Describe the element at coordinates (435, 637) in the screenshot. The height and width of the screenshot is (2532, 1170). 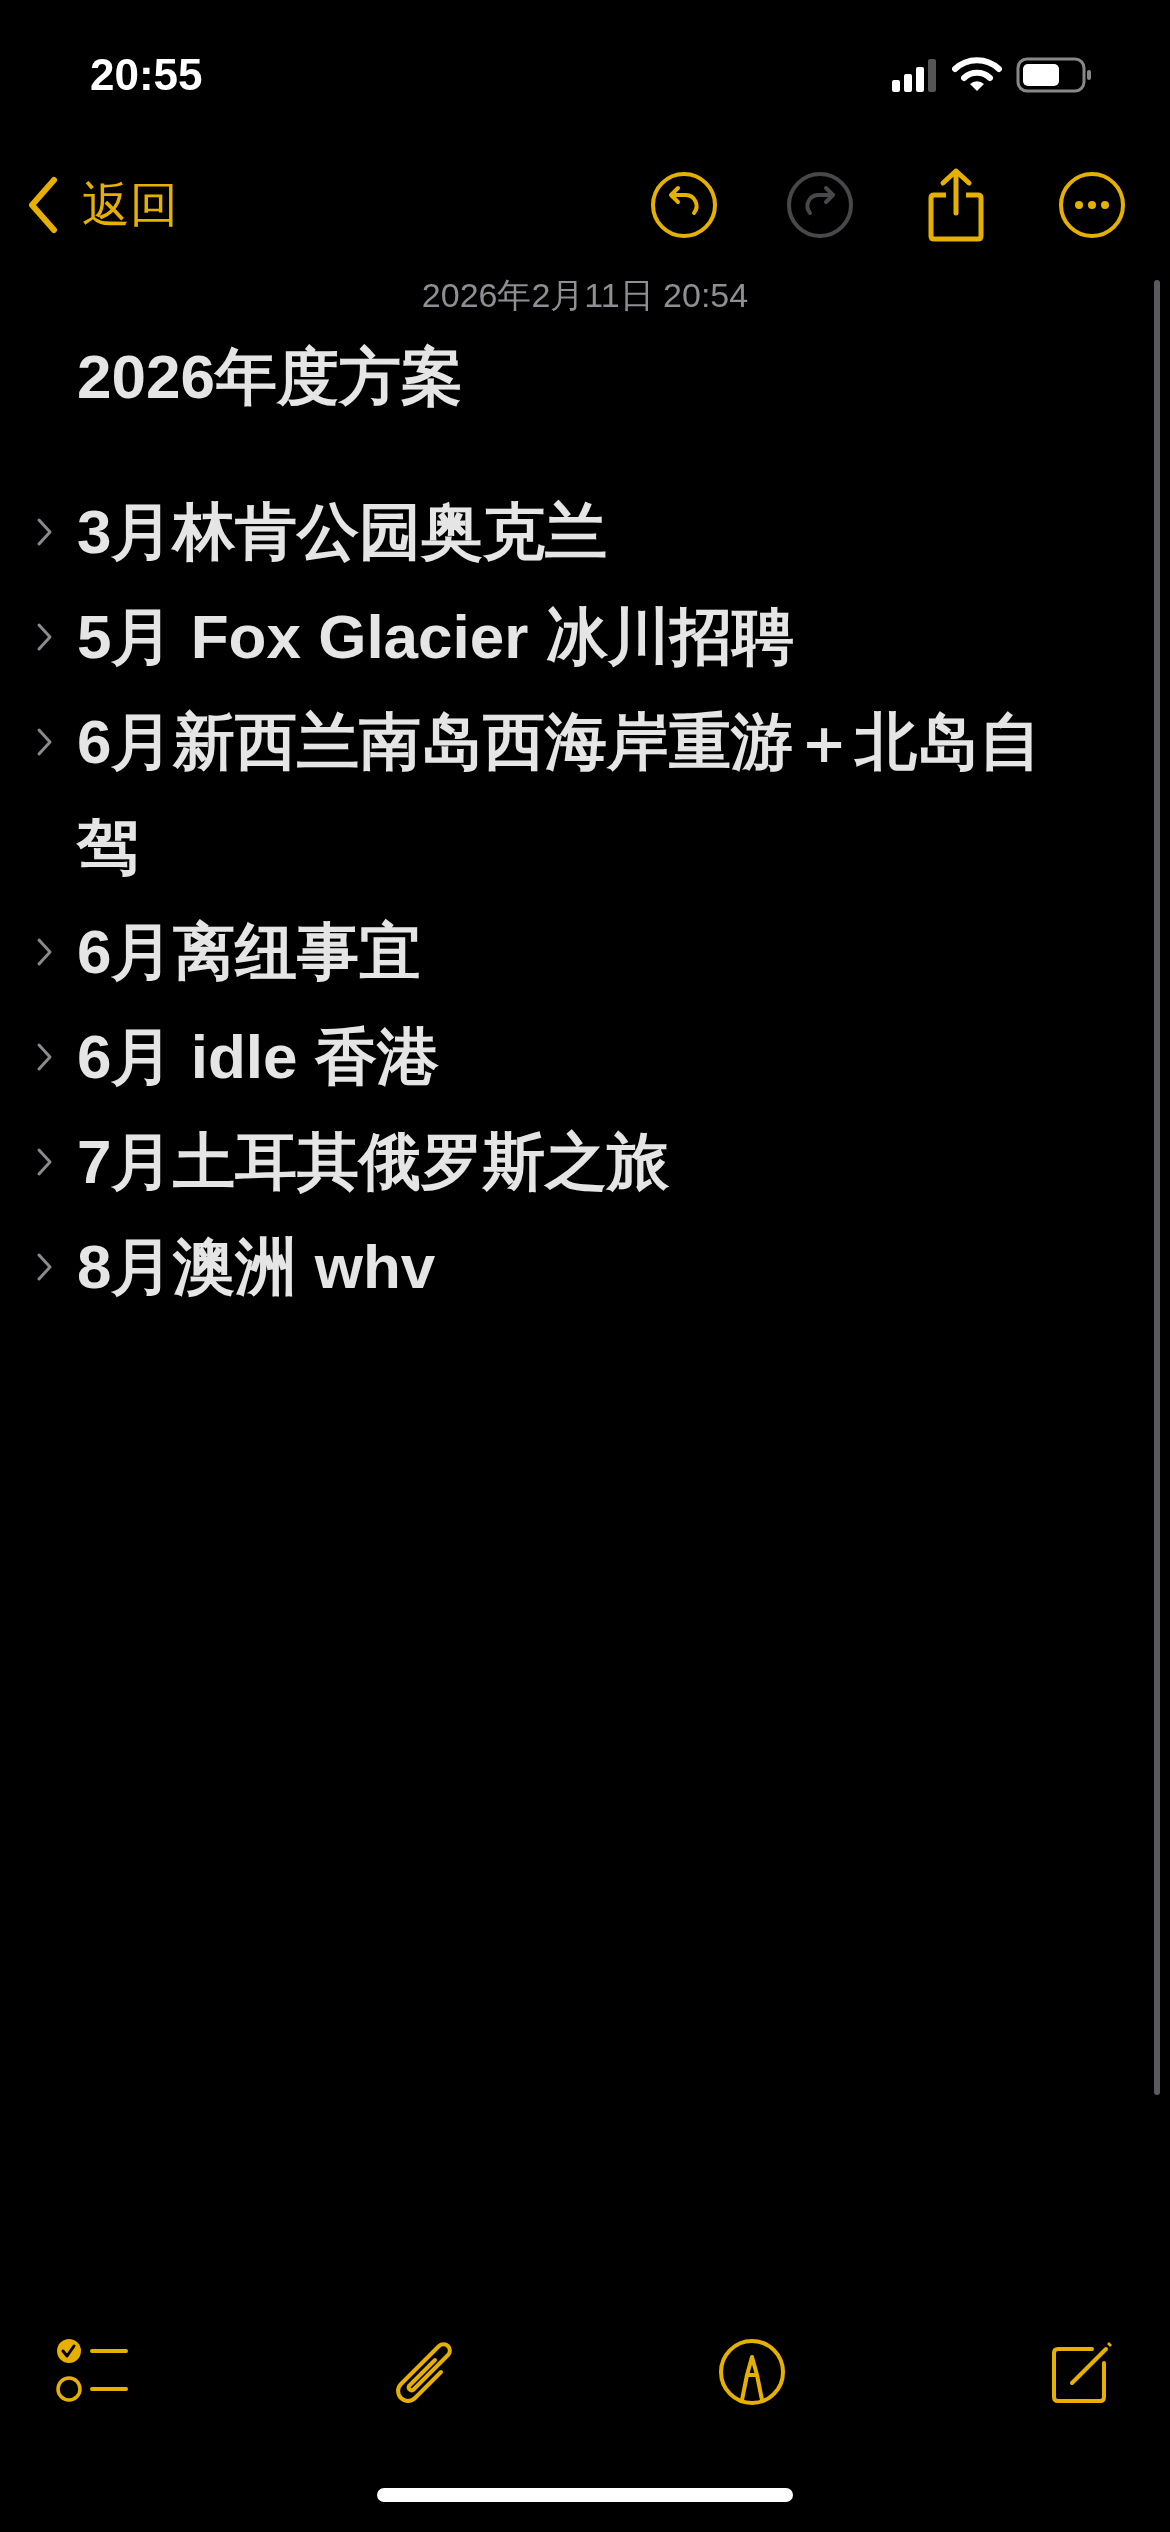
I see `note-heading: 5月 Fox Glacier 冰川招聘` at that location.